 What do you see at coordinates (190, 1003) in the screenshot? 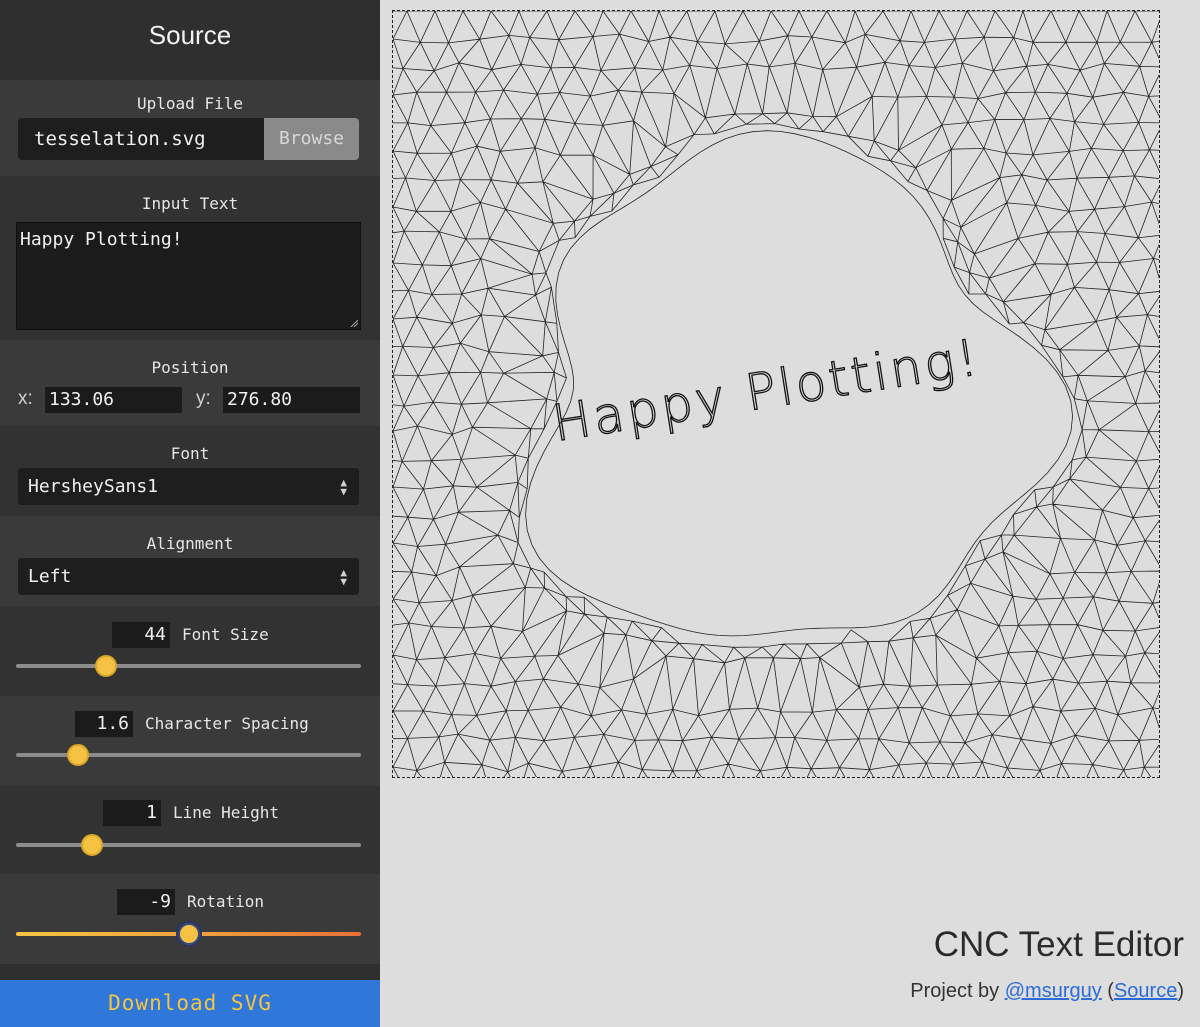
I see `download-svg-button: Download SVG` at bounding box center [190, 1003].